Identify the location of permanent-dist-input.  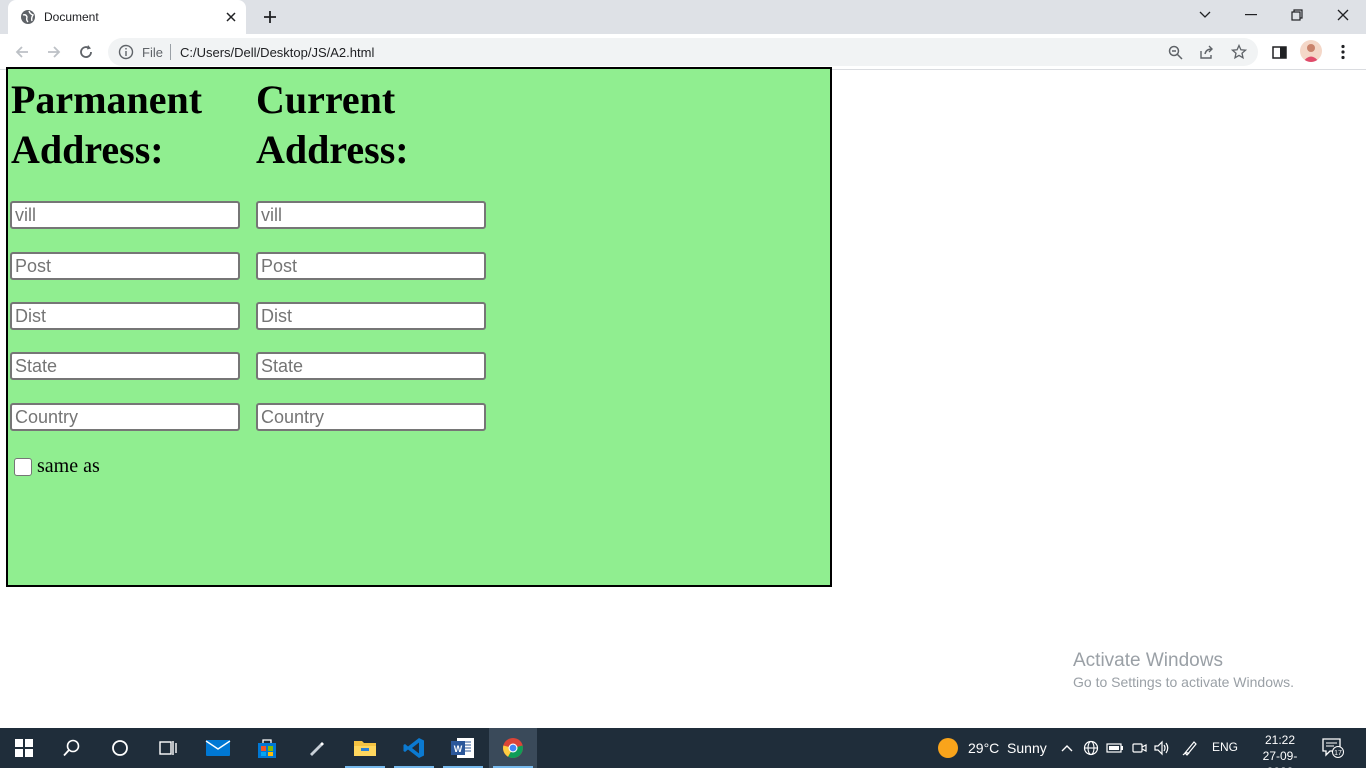
(125, 316).